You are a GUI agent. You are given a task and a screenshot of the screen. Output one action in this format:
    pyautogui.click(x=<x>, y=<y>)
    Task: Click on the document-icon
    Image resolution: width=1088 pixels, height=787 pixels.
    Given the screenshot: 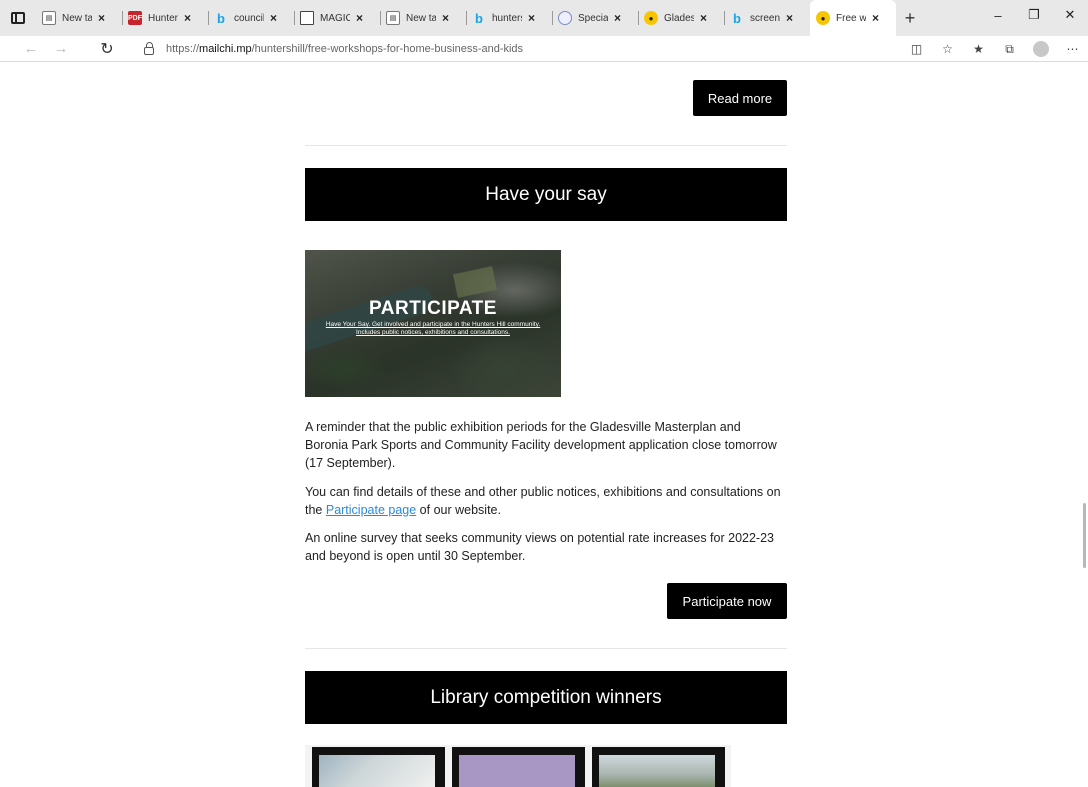 What is the action you would take?
    pyautogui.click(x=307, y=18)
    